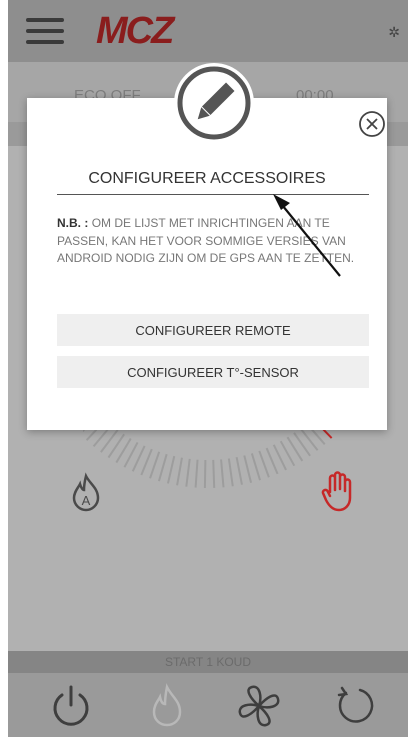 This screenshot has width=416, height=737. What do you see at coordinates (73, 223) in the screenshot?
I see `note-label: N.B. :` at bounding box center [73, 223].